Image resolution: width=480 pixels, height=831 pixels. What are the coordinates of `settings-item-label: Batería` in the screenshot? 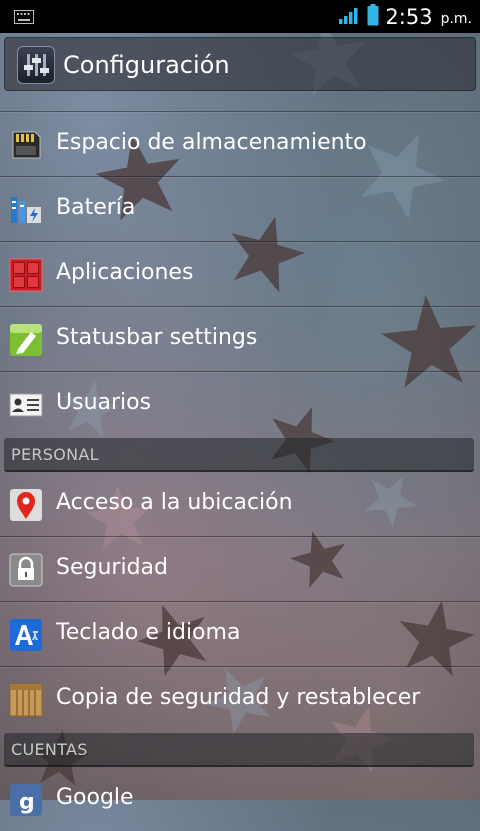 It's located at (96, 207).